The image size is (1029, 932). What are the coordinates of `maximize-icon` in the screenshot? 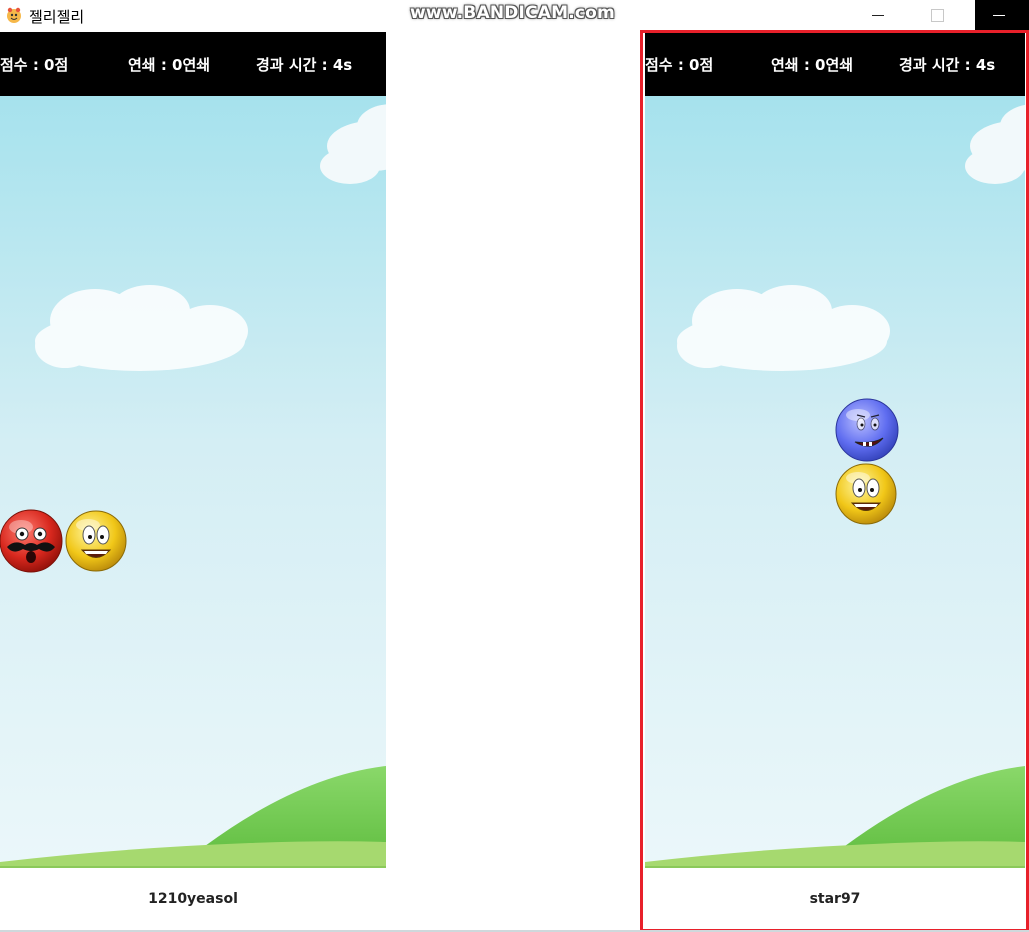 It's located at (937, 15).